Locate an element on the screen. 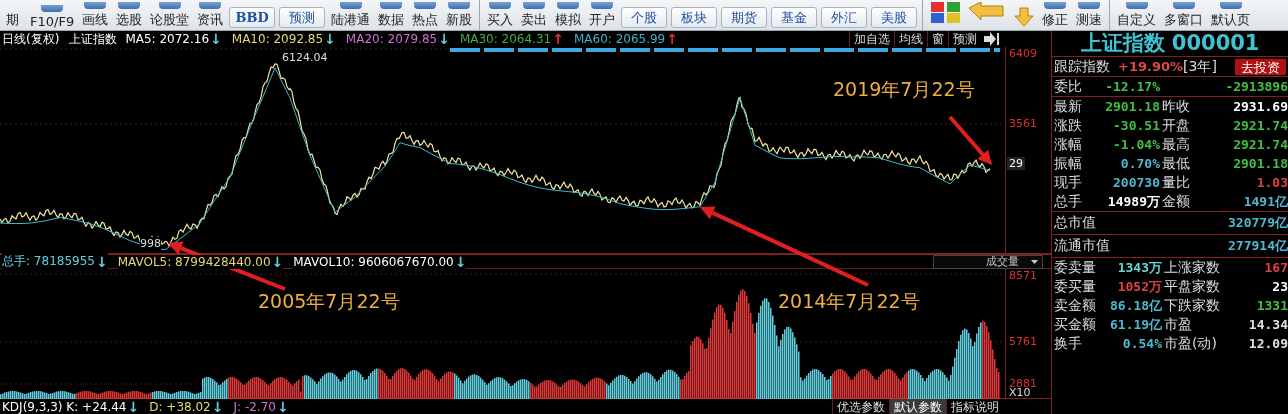 The height and width of the screenshot is (414, 1288). quote-value: -30.51 is located at coordinates (1136, 125).